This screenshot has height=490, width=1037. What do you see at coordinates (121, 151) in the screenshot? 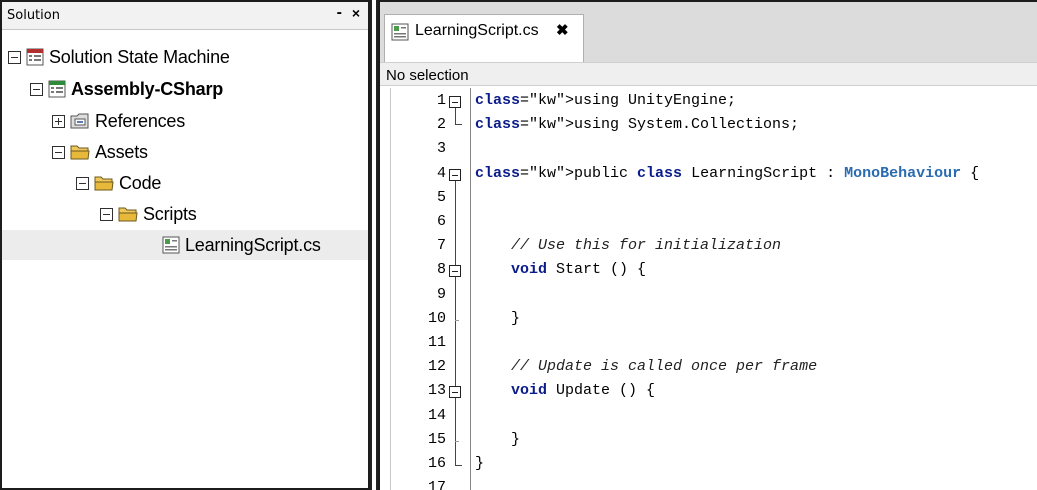
I see `tree-item-label: Assets` at bounding box center [121, 151].